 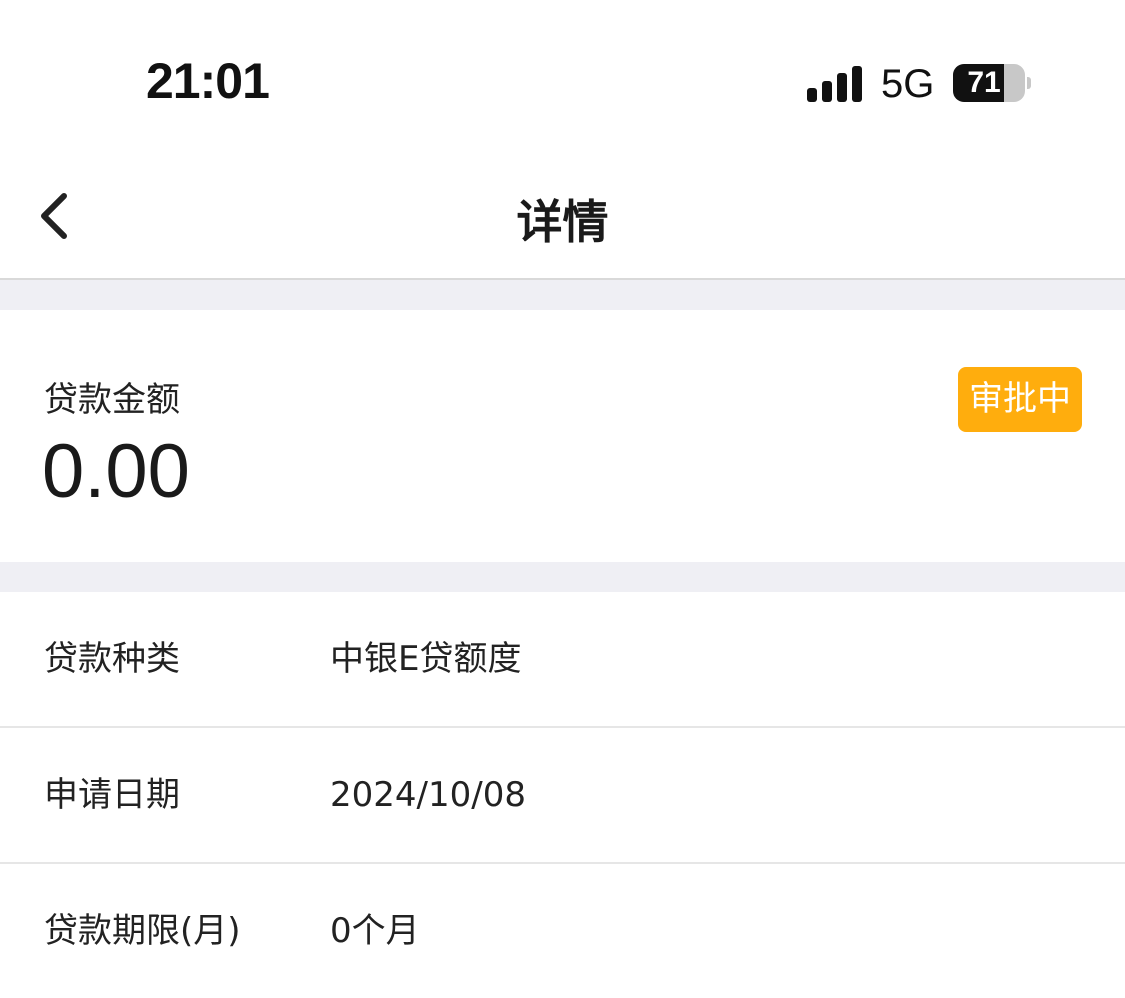 What do you see at coordinates (1020, 399) in the screenshot?
I see `status-badge: 审批中` at bounding box center [1020, 399].